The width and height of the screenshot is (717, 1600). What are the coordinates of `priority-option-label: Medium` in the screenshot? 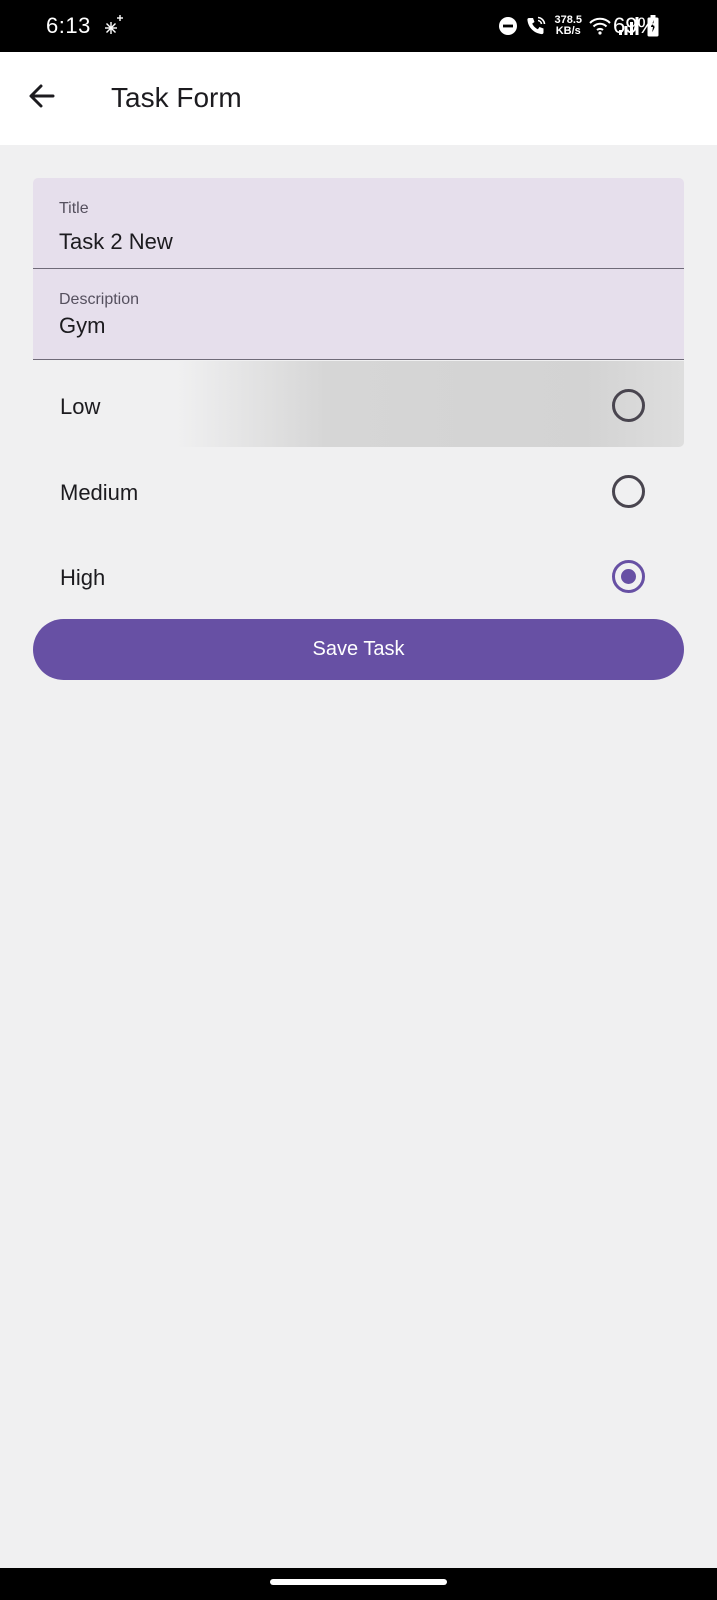 It's located at (99, 492).